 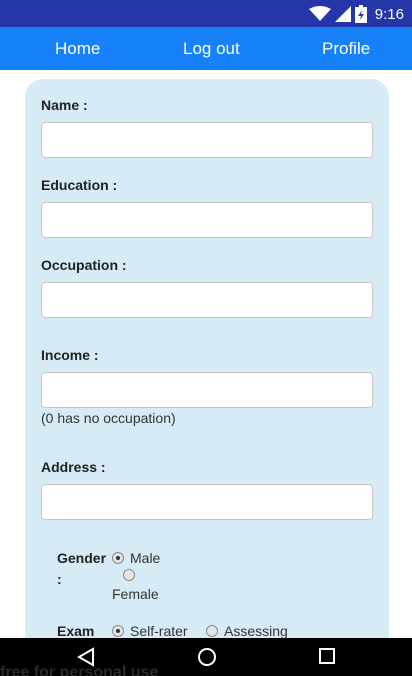 What do you see at coordinates (76, 631) in the screenshot?
I see `exam-label: Exam` at bounding box center [76, 631].